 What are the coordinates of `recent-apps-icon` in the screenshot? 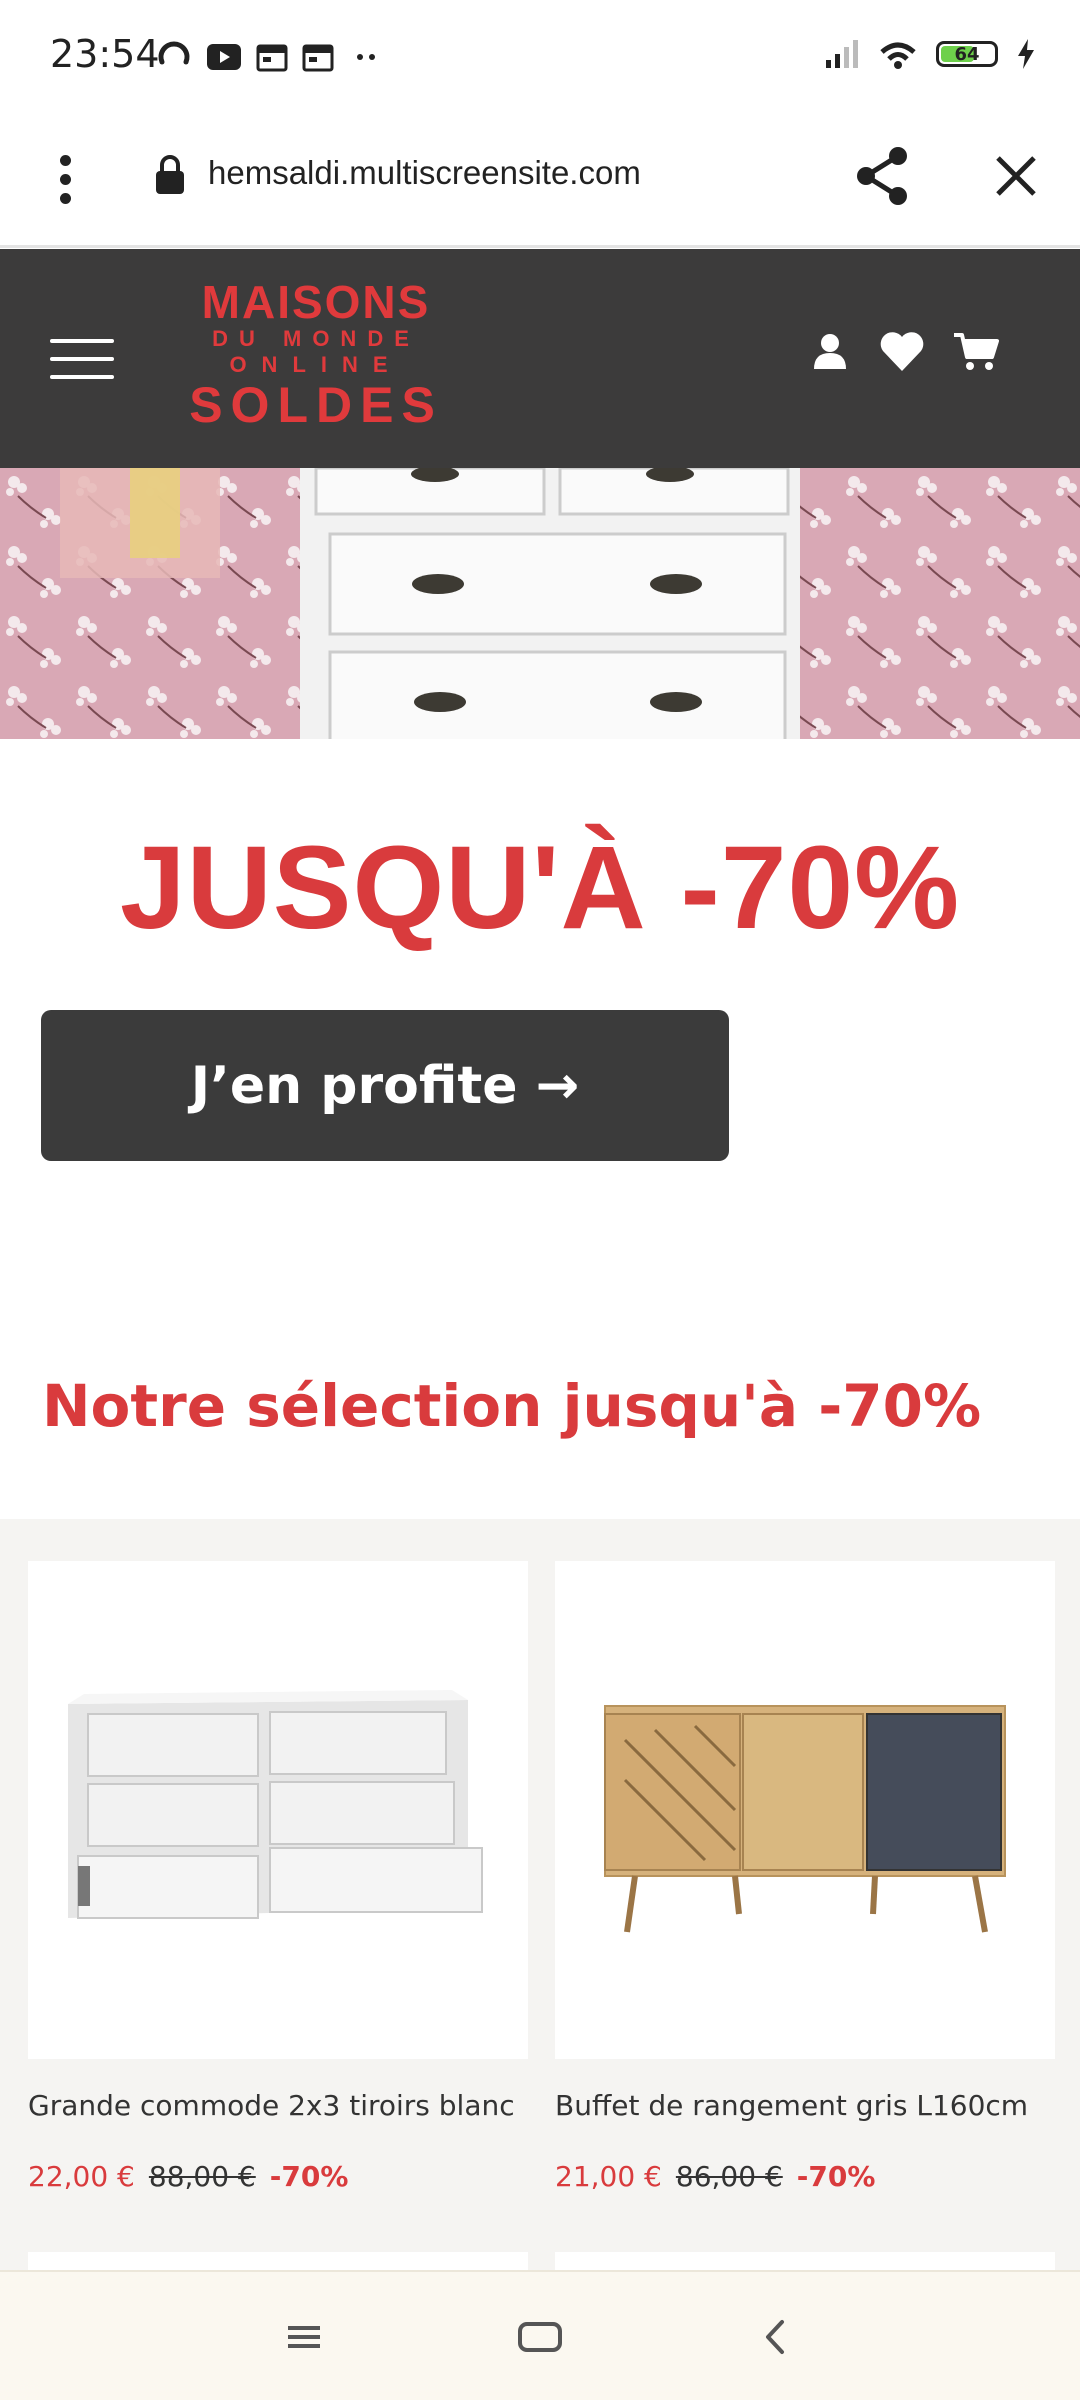 It's located at (304, 2337).